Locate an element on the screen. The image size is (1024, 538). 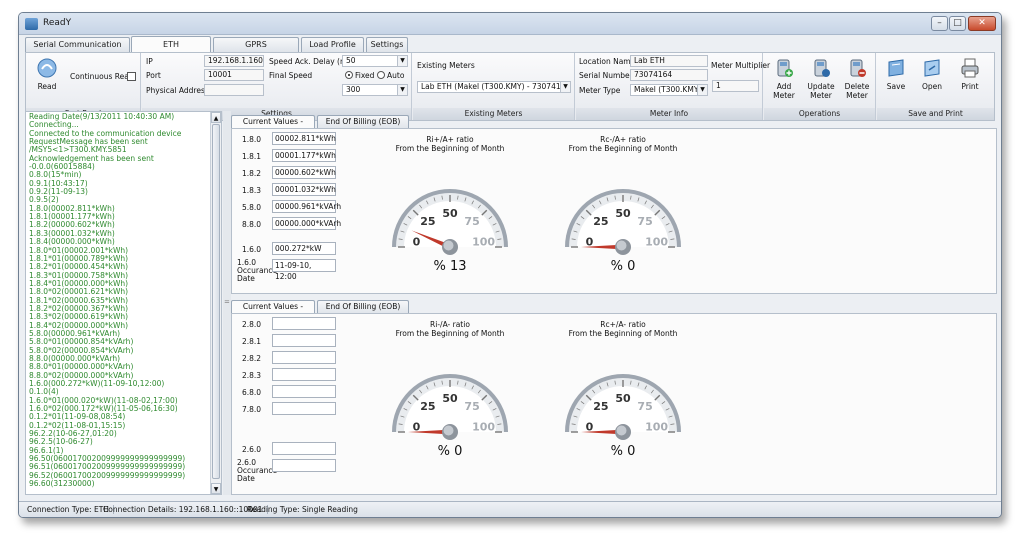
delete-meter-button: Delete Meter is located at coordinates (857, 78).